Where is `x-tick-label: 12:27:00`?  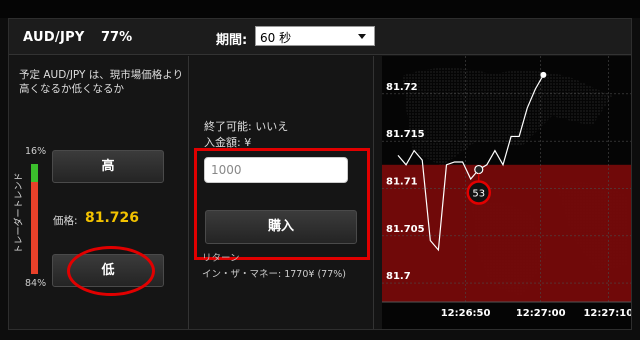 x-tick-label: 12:27:00 is located at coordinates (541, 313).